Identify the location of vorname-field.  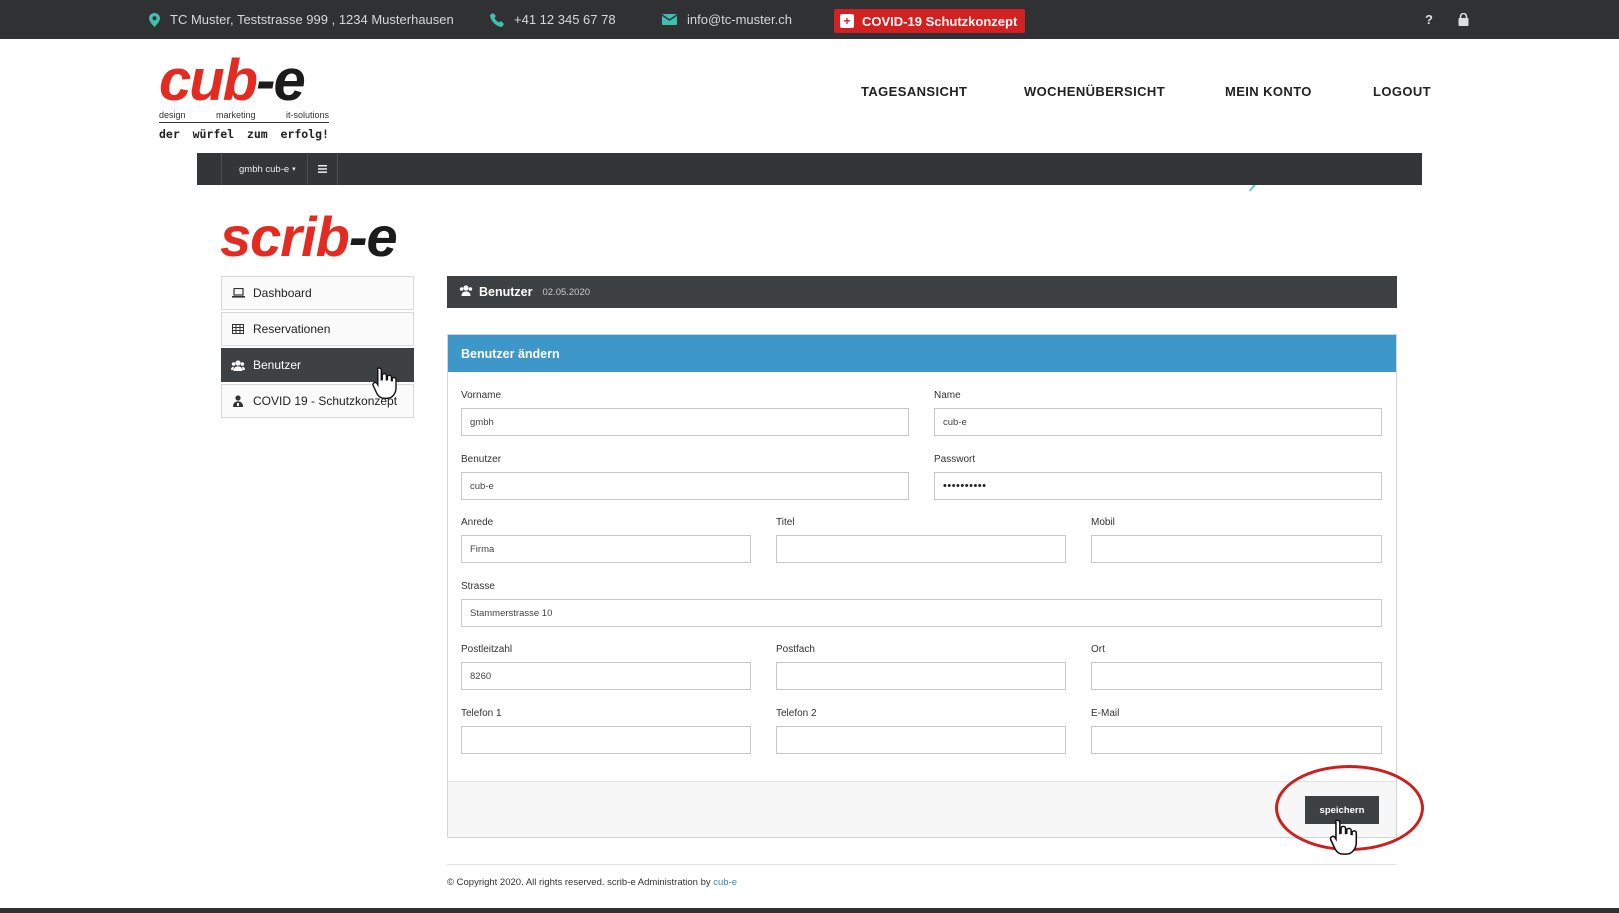
(685, 422).